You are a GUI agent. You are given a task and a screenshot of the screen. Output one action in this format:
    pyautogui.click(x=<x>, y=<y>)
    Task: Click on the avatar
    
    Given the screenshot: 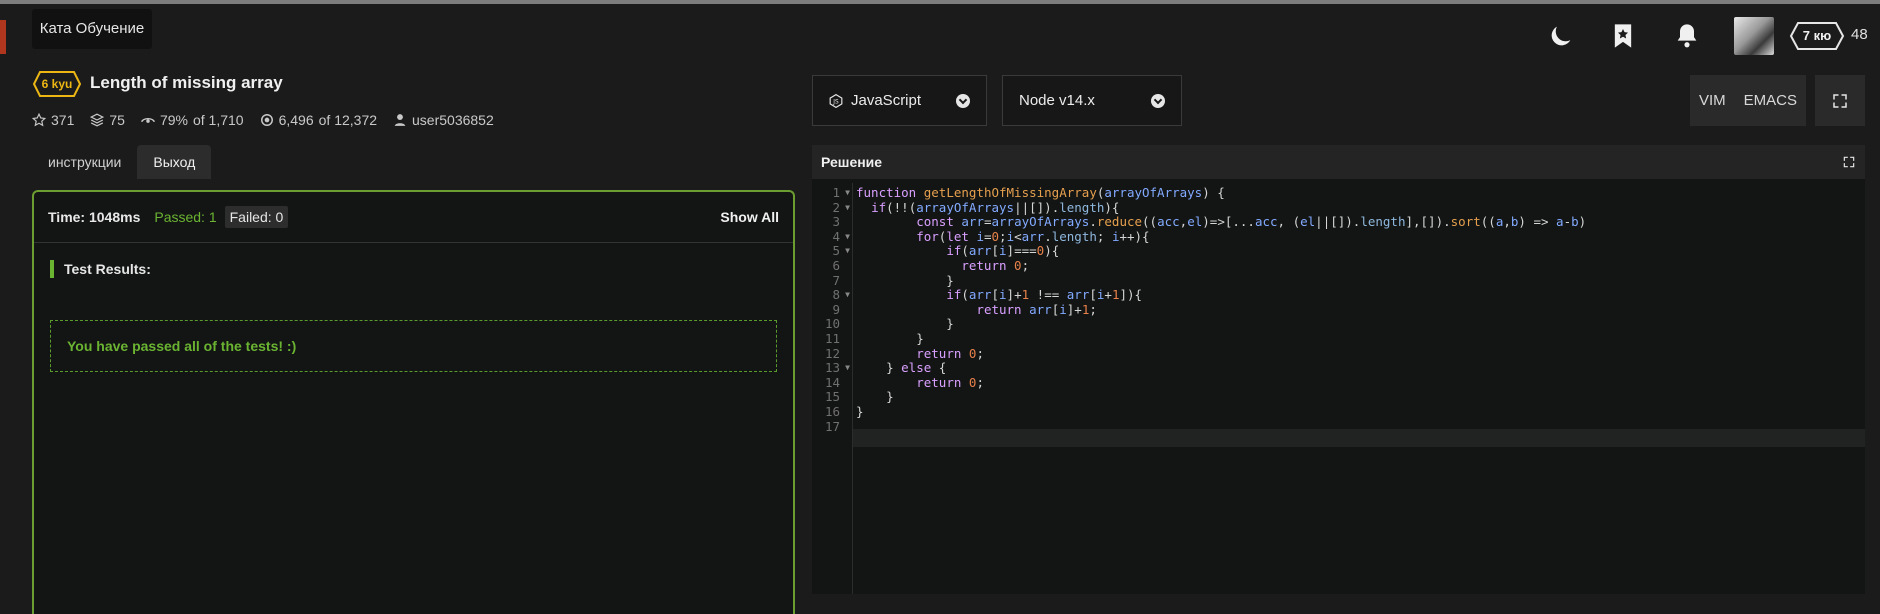 What is the action you would take?
    pyautogui.click(x=1754, y=36)
    